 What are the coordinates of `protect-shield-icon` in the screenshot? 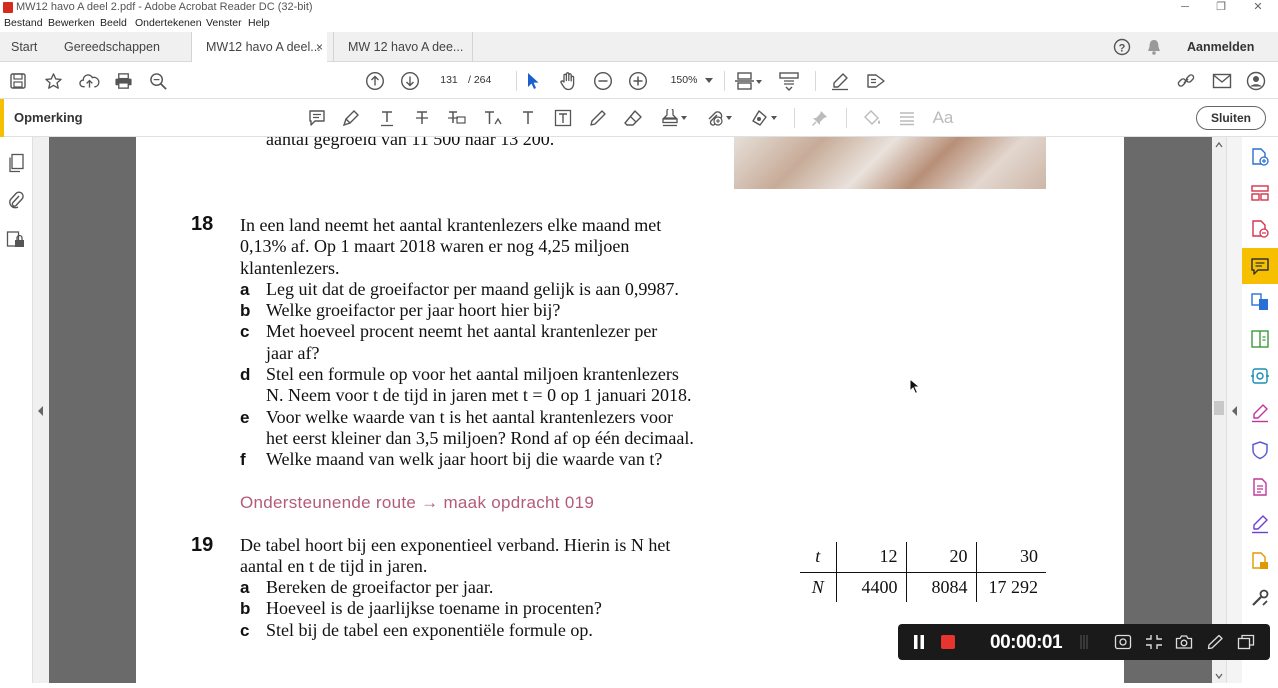 It's located at (1260, 450).